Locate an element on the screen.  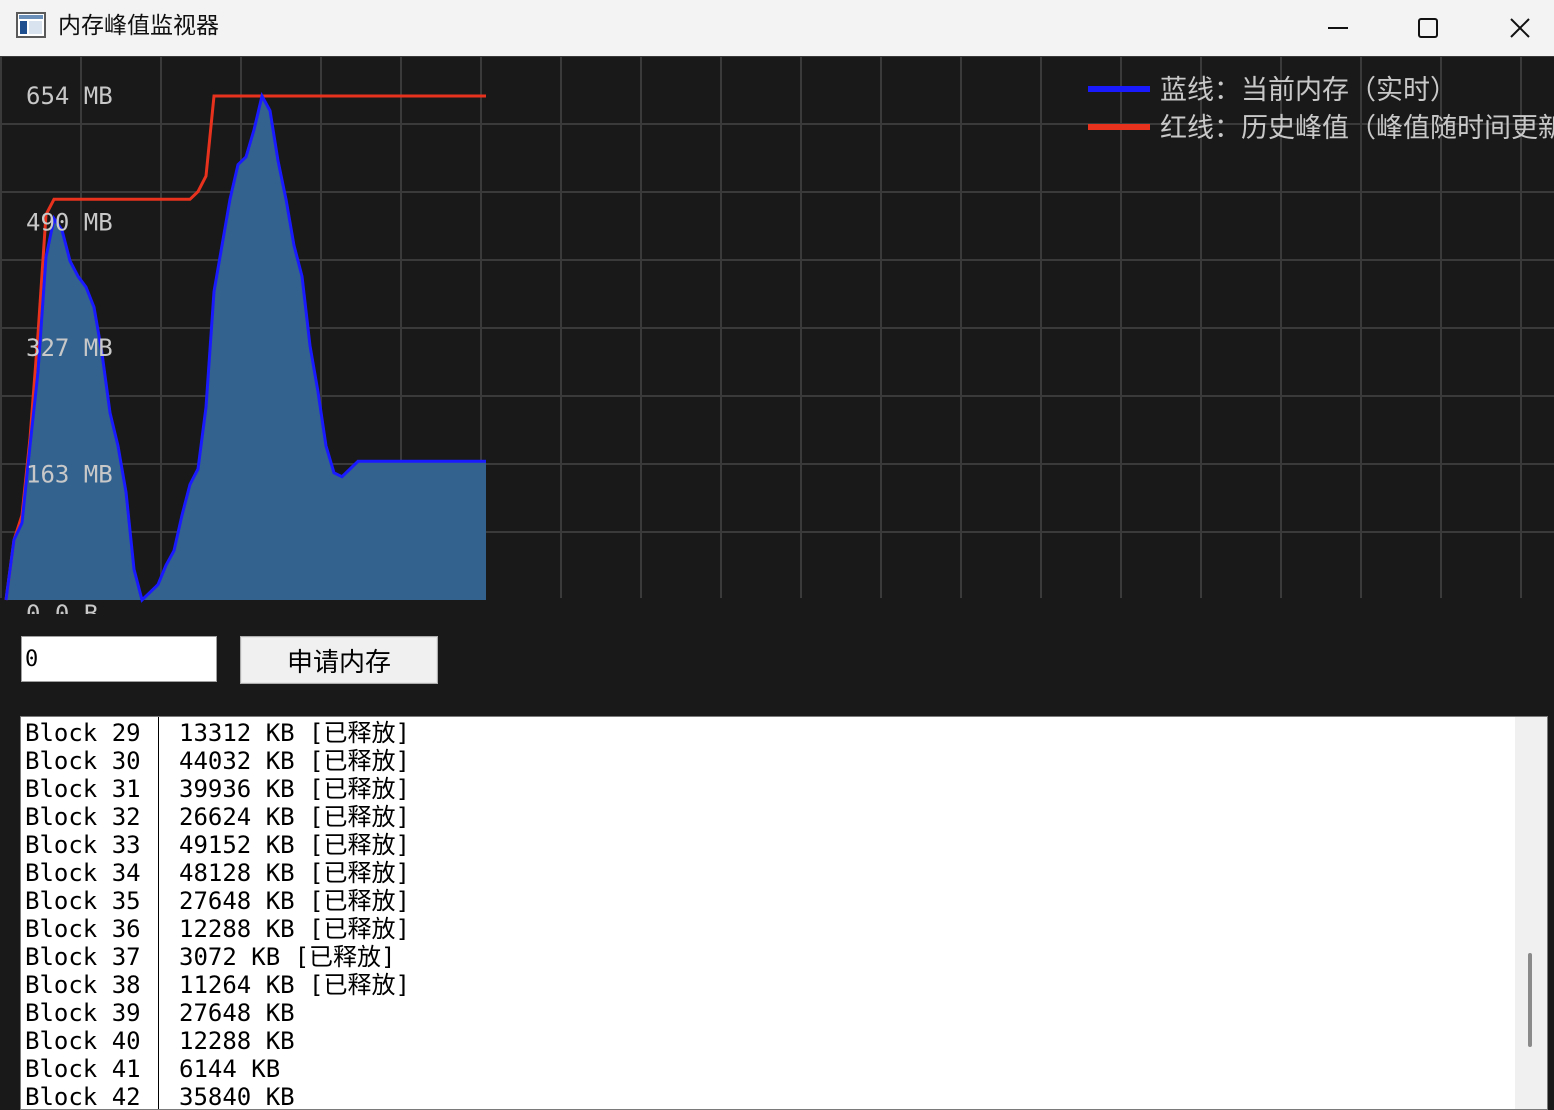
close-button is located at coordinates (1514, 28).